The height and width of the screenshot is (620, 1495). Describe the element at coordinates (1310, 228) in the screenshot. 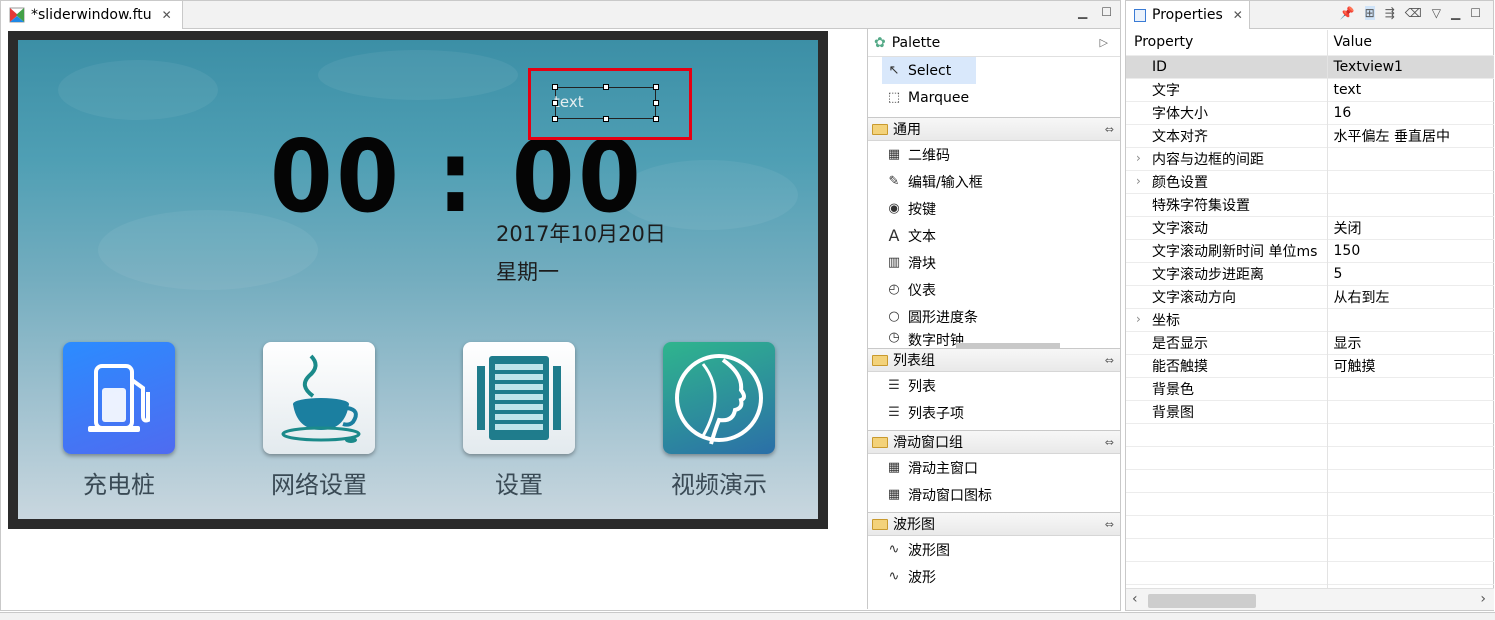

I see `property-row: 文字滚动 关闭` at that location.